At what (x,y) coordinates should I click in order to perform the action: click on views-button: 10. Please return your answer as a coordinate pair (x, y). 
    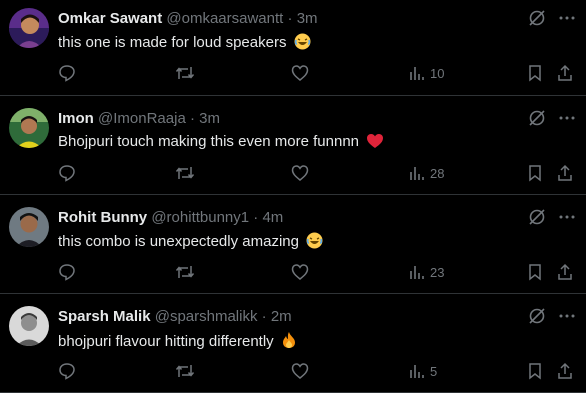
    Looking at the image, I should click on (426, 73).